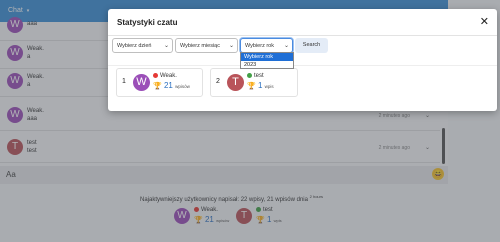 The height and width of the screenshot is (242, 500). Describe the element at coordinates (141, 82) in the screenshot. I see `avatar: W` at that location.